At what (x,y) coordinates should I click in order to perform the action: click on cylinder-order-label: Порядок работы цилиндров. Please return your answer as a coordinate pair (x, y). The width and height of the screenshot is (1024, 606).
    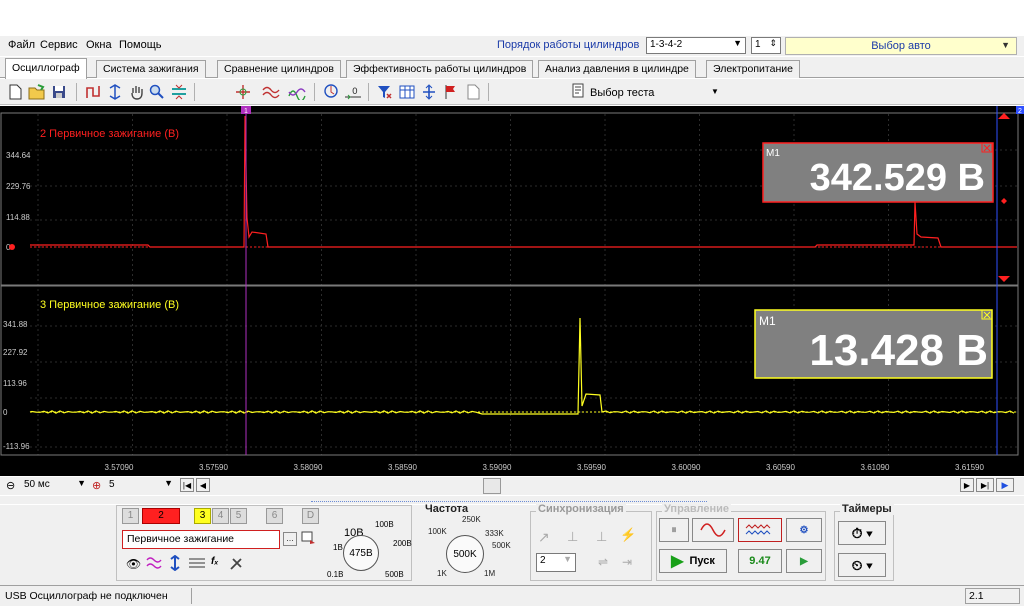
    Looking at the image, I should click on (568, 45).